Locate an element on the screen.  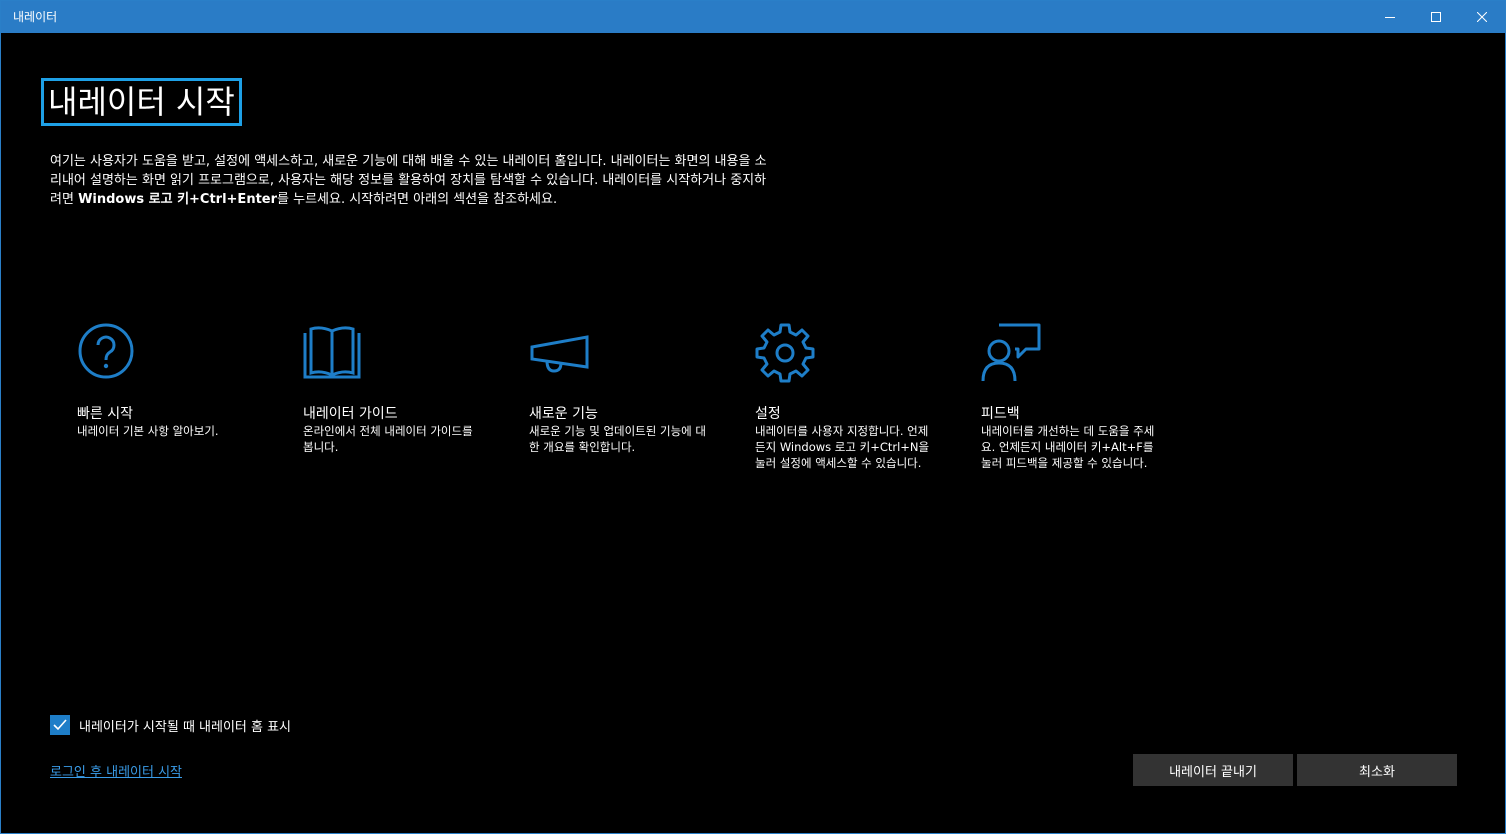
window-title: 내레이터 is located at coordinates (35, 17).